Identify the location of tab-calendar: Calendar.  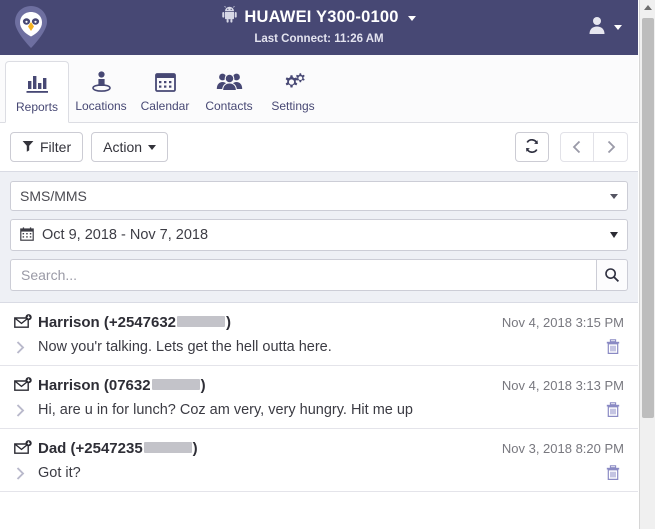
(165, 91).